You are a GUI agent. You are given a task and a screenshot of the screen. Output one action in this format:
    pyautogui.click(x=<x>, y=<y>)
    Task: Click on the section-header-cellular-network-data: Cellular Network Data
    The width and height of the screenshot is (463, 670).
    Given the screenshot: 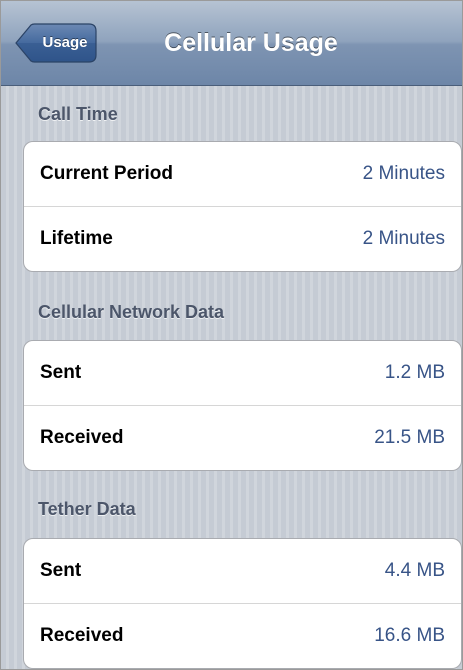 What is the action you would take?
    pyautogui.click(x=131, y=312)
    